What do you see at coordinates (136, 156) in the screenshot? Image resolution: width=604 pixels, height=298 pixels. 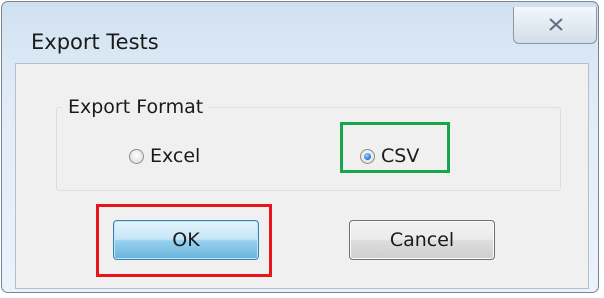 I see `radio-excel-circle` at bounding box center [136, 156].